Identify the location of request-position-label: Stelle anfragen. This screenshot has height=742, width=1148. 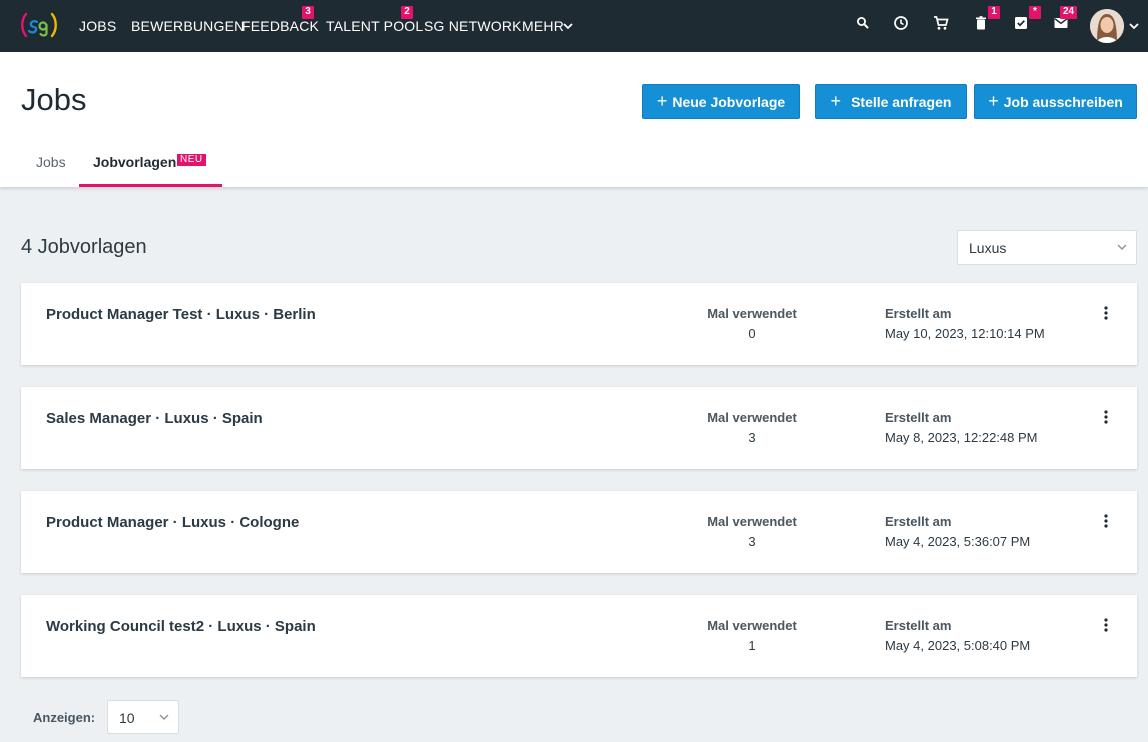
(901, 101).